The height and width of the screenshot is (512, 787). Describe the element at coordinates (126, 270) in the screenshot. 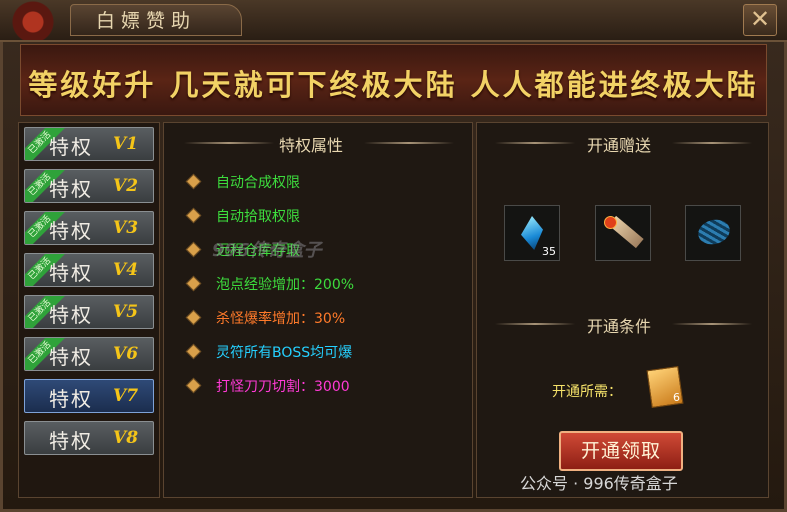

I see `vip-level-badge: V4` at that location.